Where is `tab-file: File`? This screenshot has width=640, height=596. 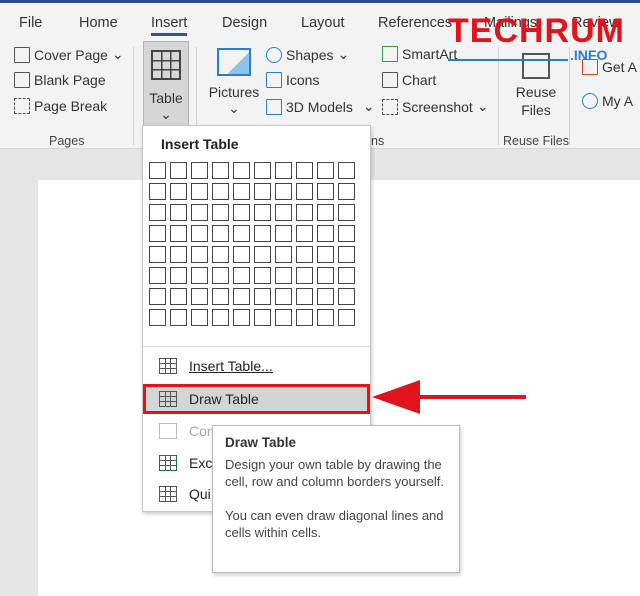 tab-file: File is located at coordinates (30, 23).